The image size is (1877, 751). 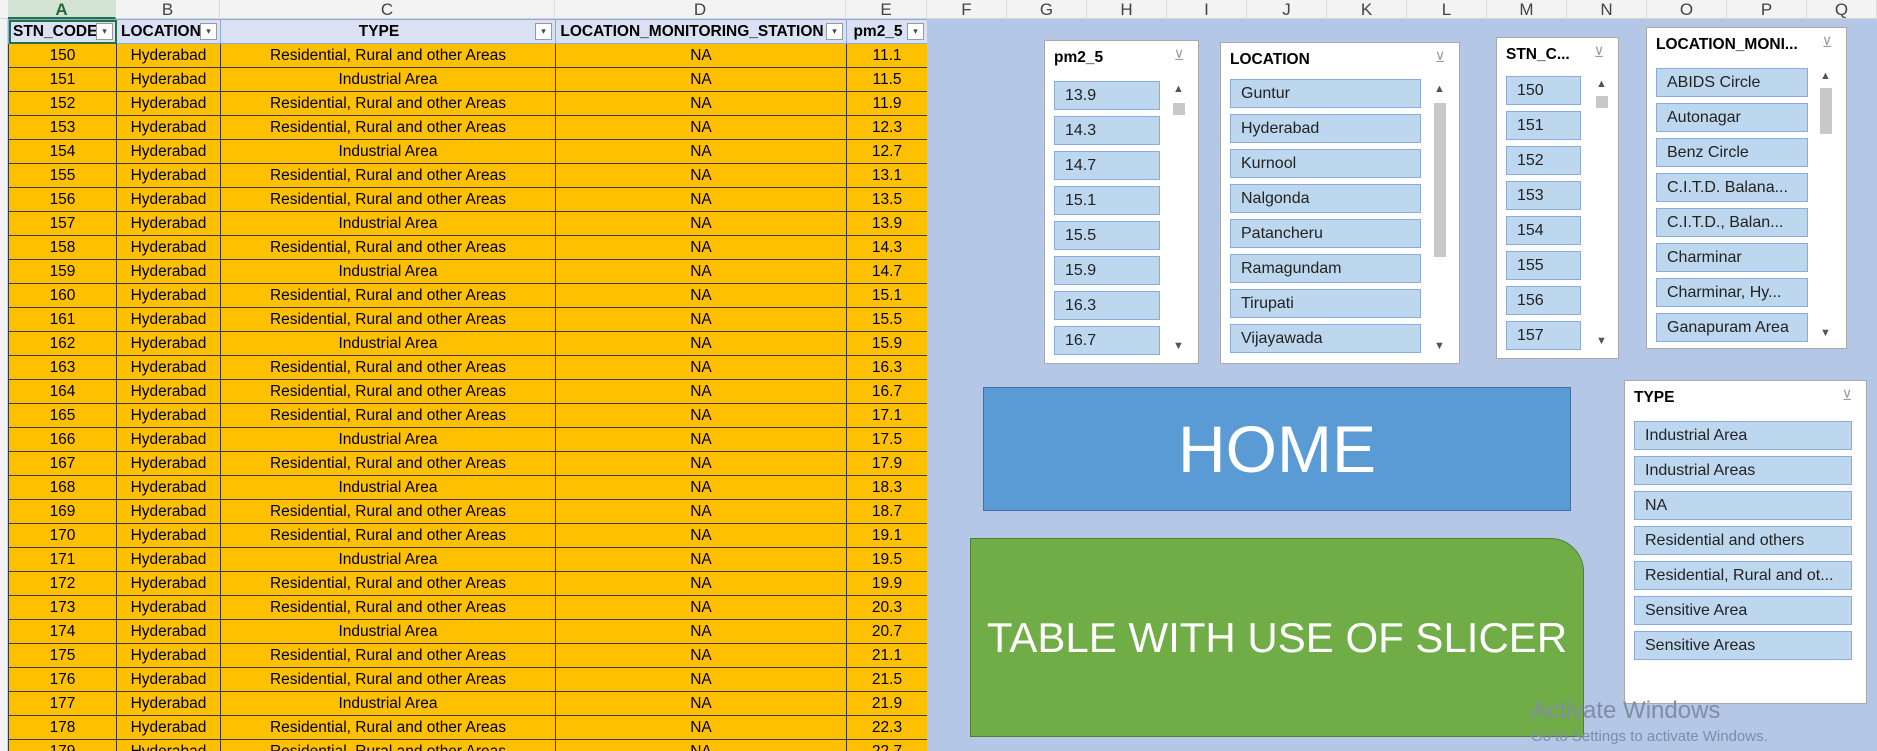 I want to click on table-cell: 12.3, so click(x=886, y=127).